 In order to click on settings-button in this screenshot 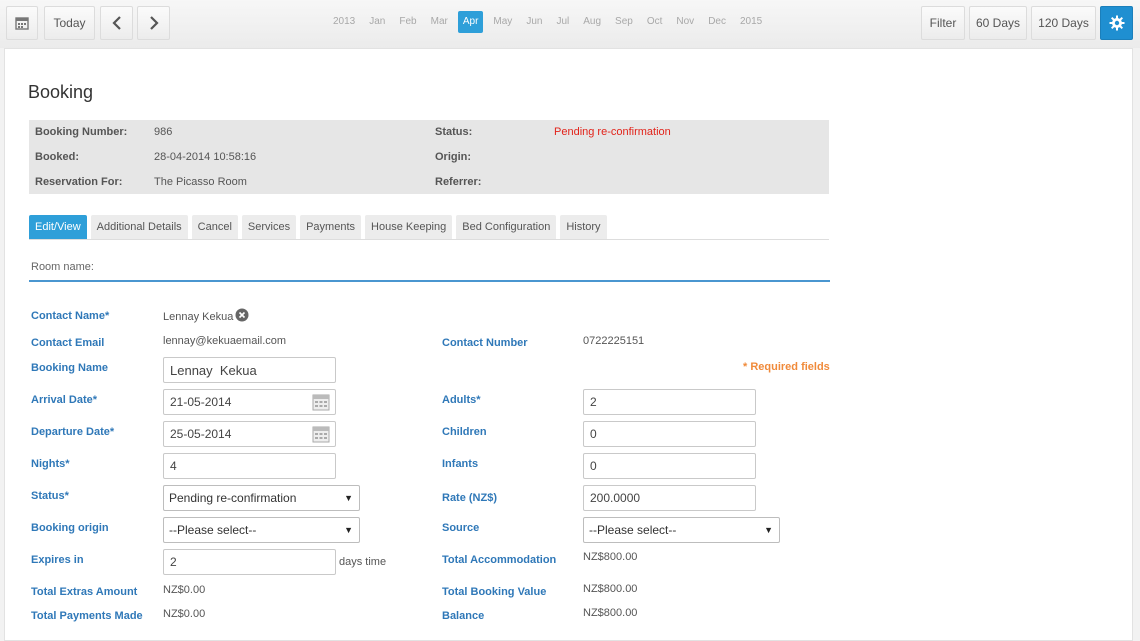, I will do `click(1116, 23)`.